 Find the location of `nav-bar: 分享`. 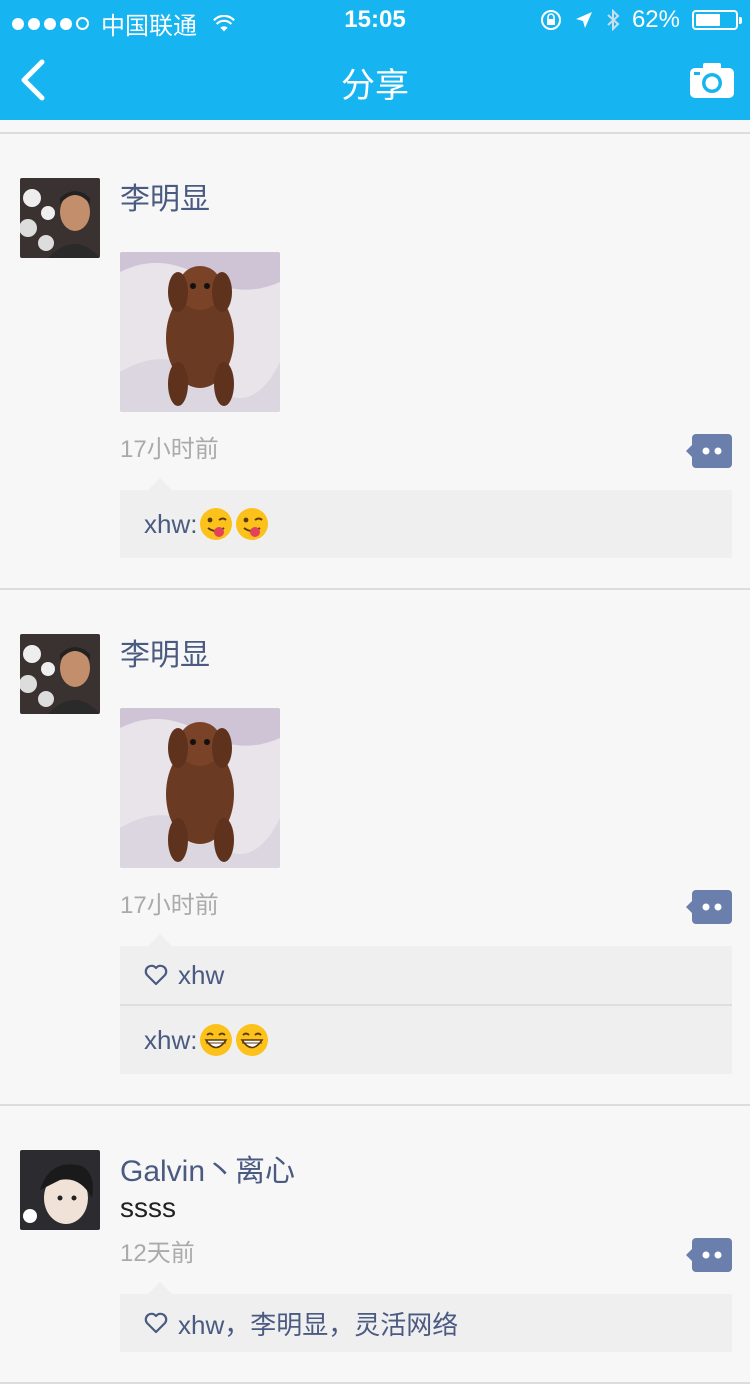

nav-bar: 分享 is located at coordinates (375, 80).